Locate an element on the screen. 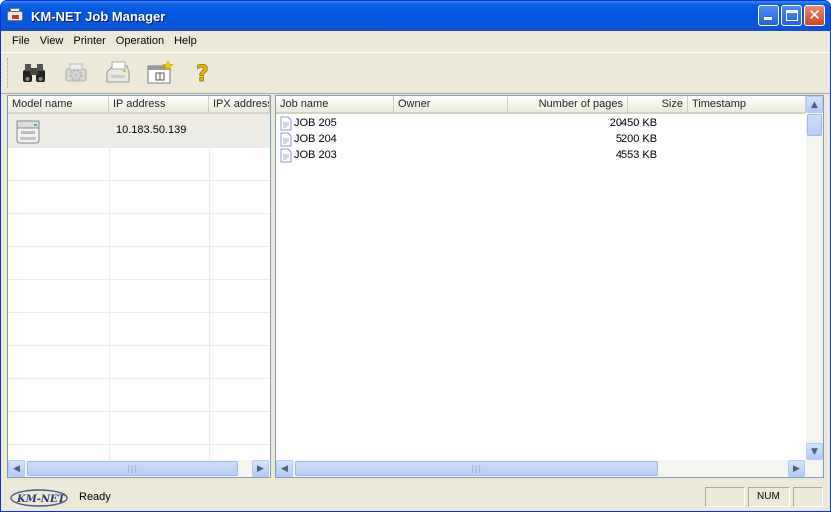 Image resolution: width=831 pixels, height=512 pixels. maximize-button is located at coordinates (791, 15).